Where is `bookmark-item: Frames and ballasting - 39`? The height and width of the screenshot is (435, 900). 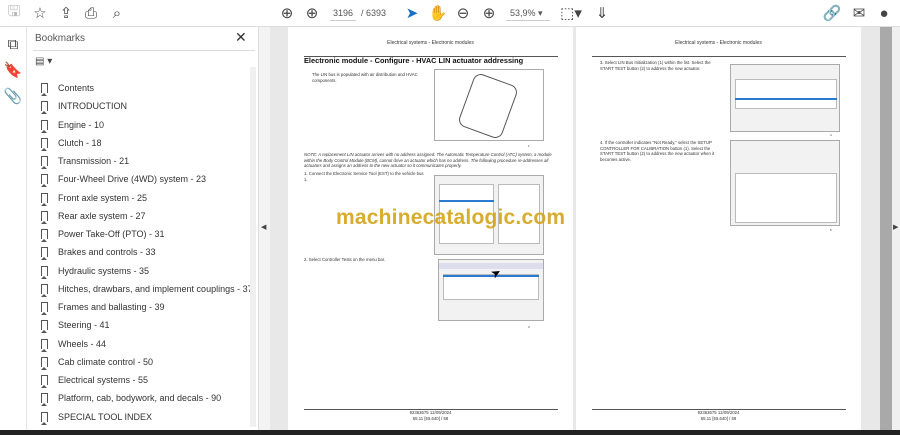
bookmark-item: Frames and ballasting - 39 is located at coordinates (103, 307).